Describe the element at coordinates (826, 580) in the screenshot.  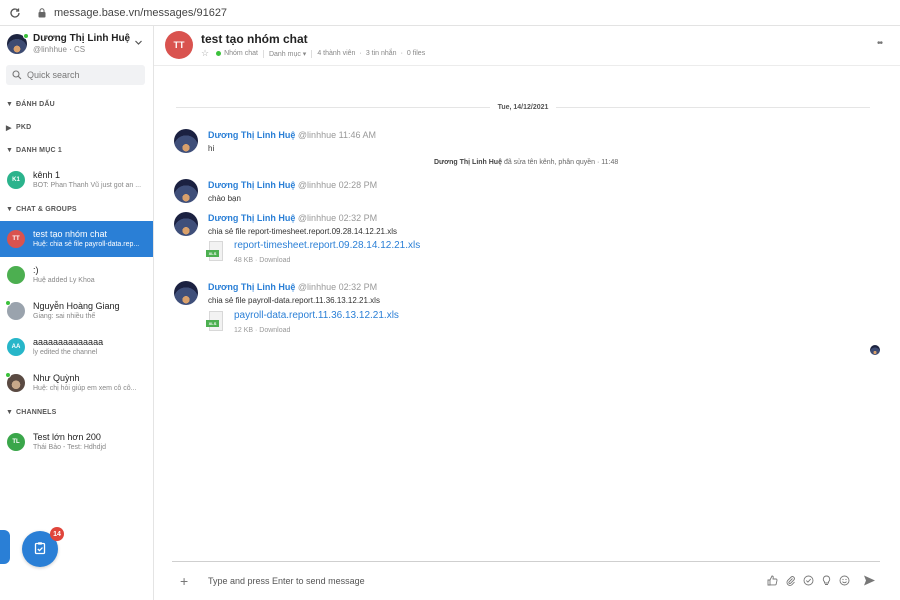
I see `lightbulb-icon` at that location.